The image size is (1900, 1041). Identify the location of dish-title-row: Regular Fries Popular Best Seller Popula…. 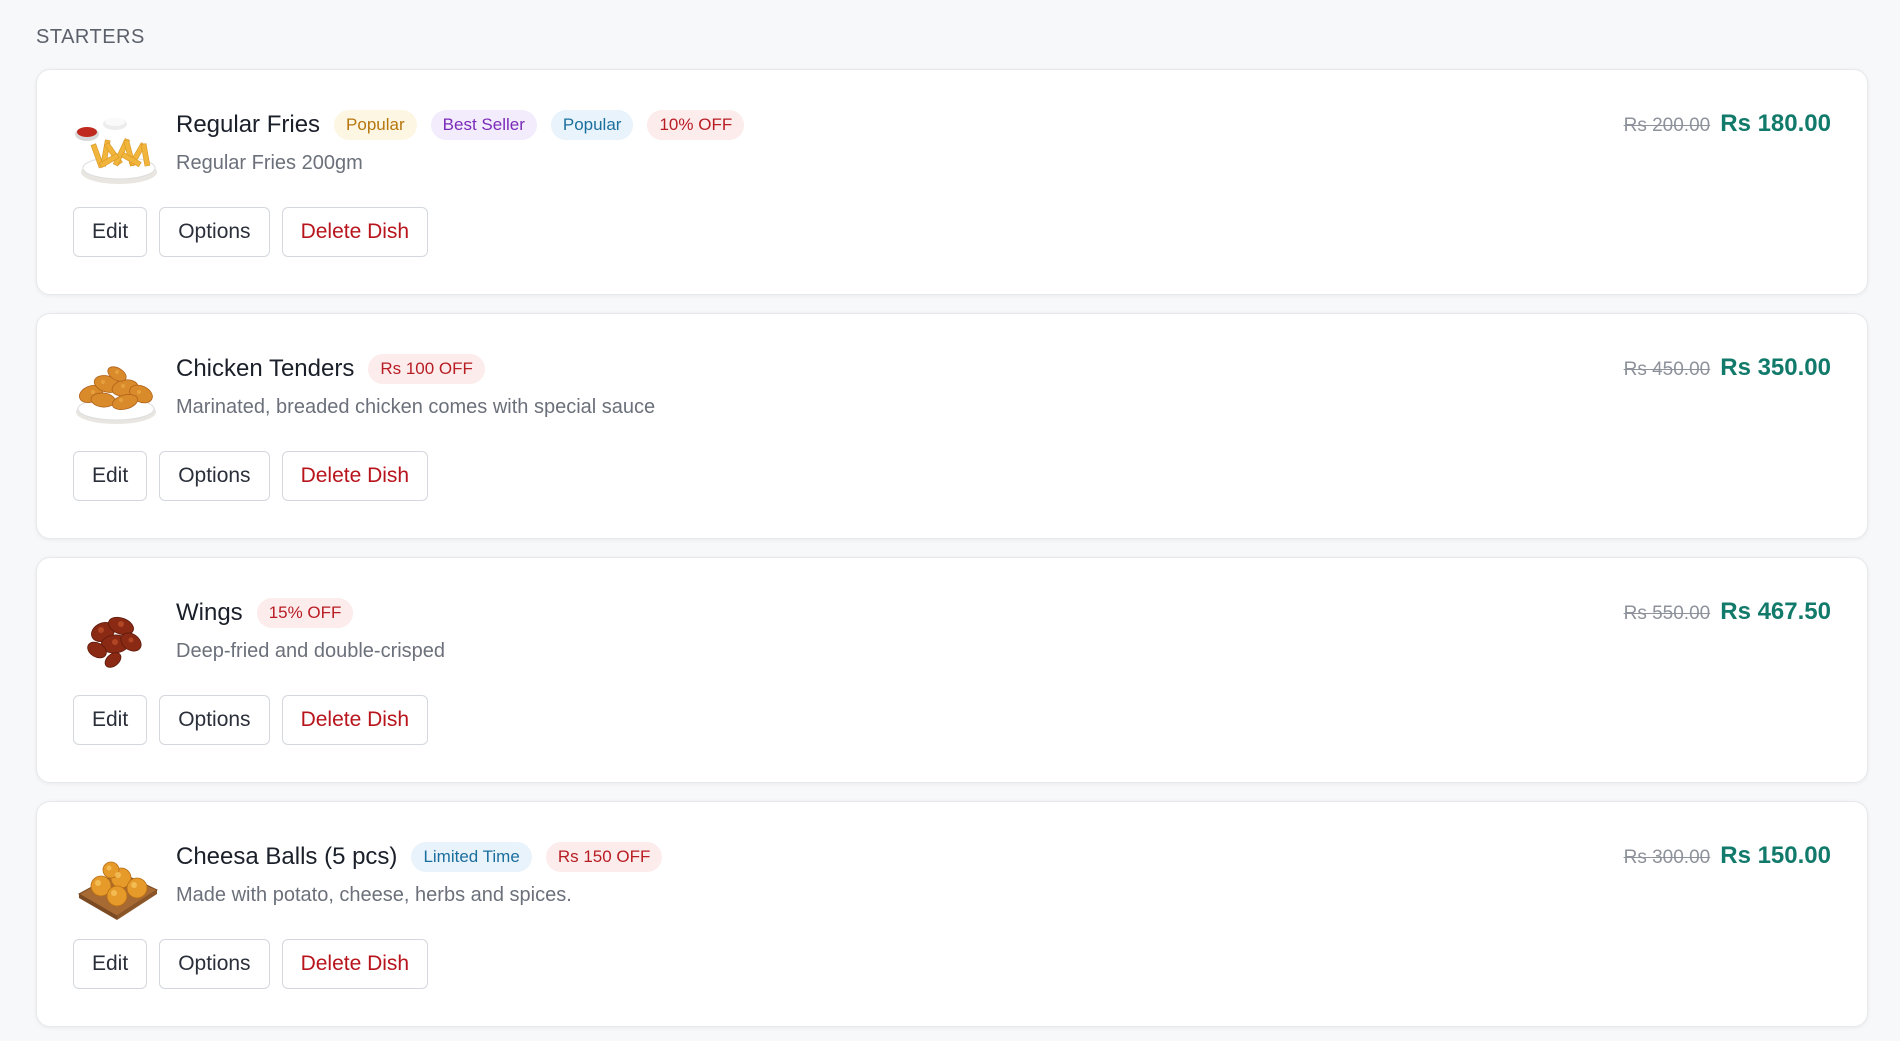
(460, 125).